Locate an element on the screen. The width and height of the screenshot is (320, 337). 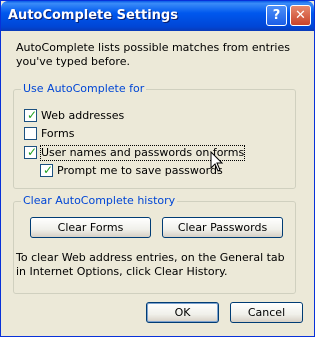
cancel-button: Cancel is located at coordinates (266, 312).